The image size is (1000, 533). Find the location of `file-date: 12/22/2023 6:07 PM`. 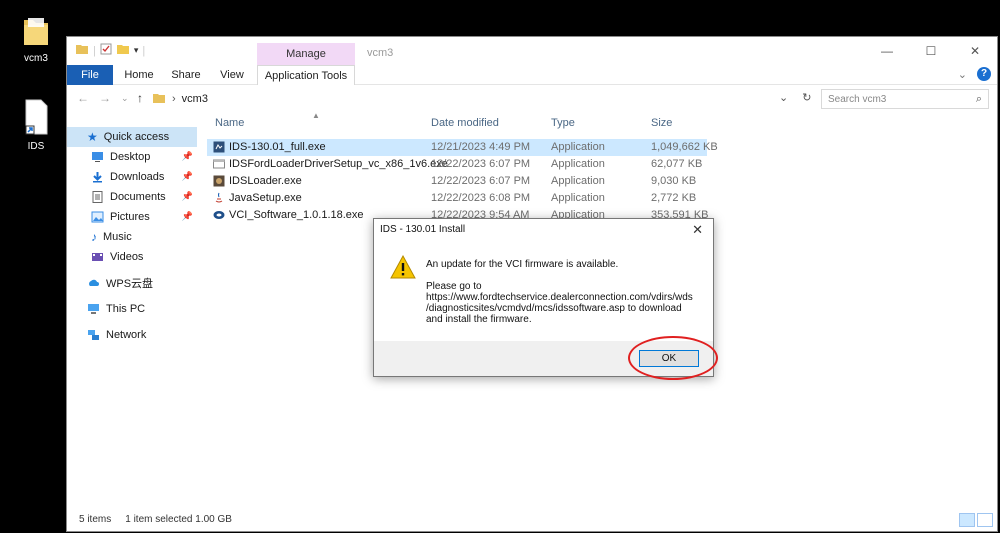

file-date: 12/22/2023 6:07 PM is located at coordinates (481, 164).